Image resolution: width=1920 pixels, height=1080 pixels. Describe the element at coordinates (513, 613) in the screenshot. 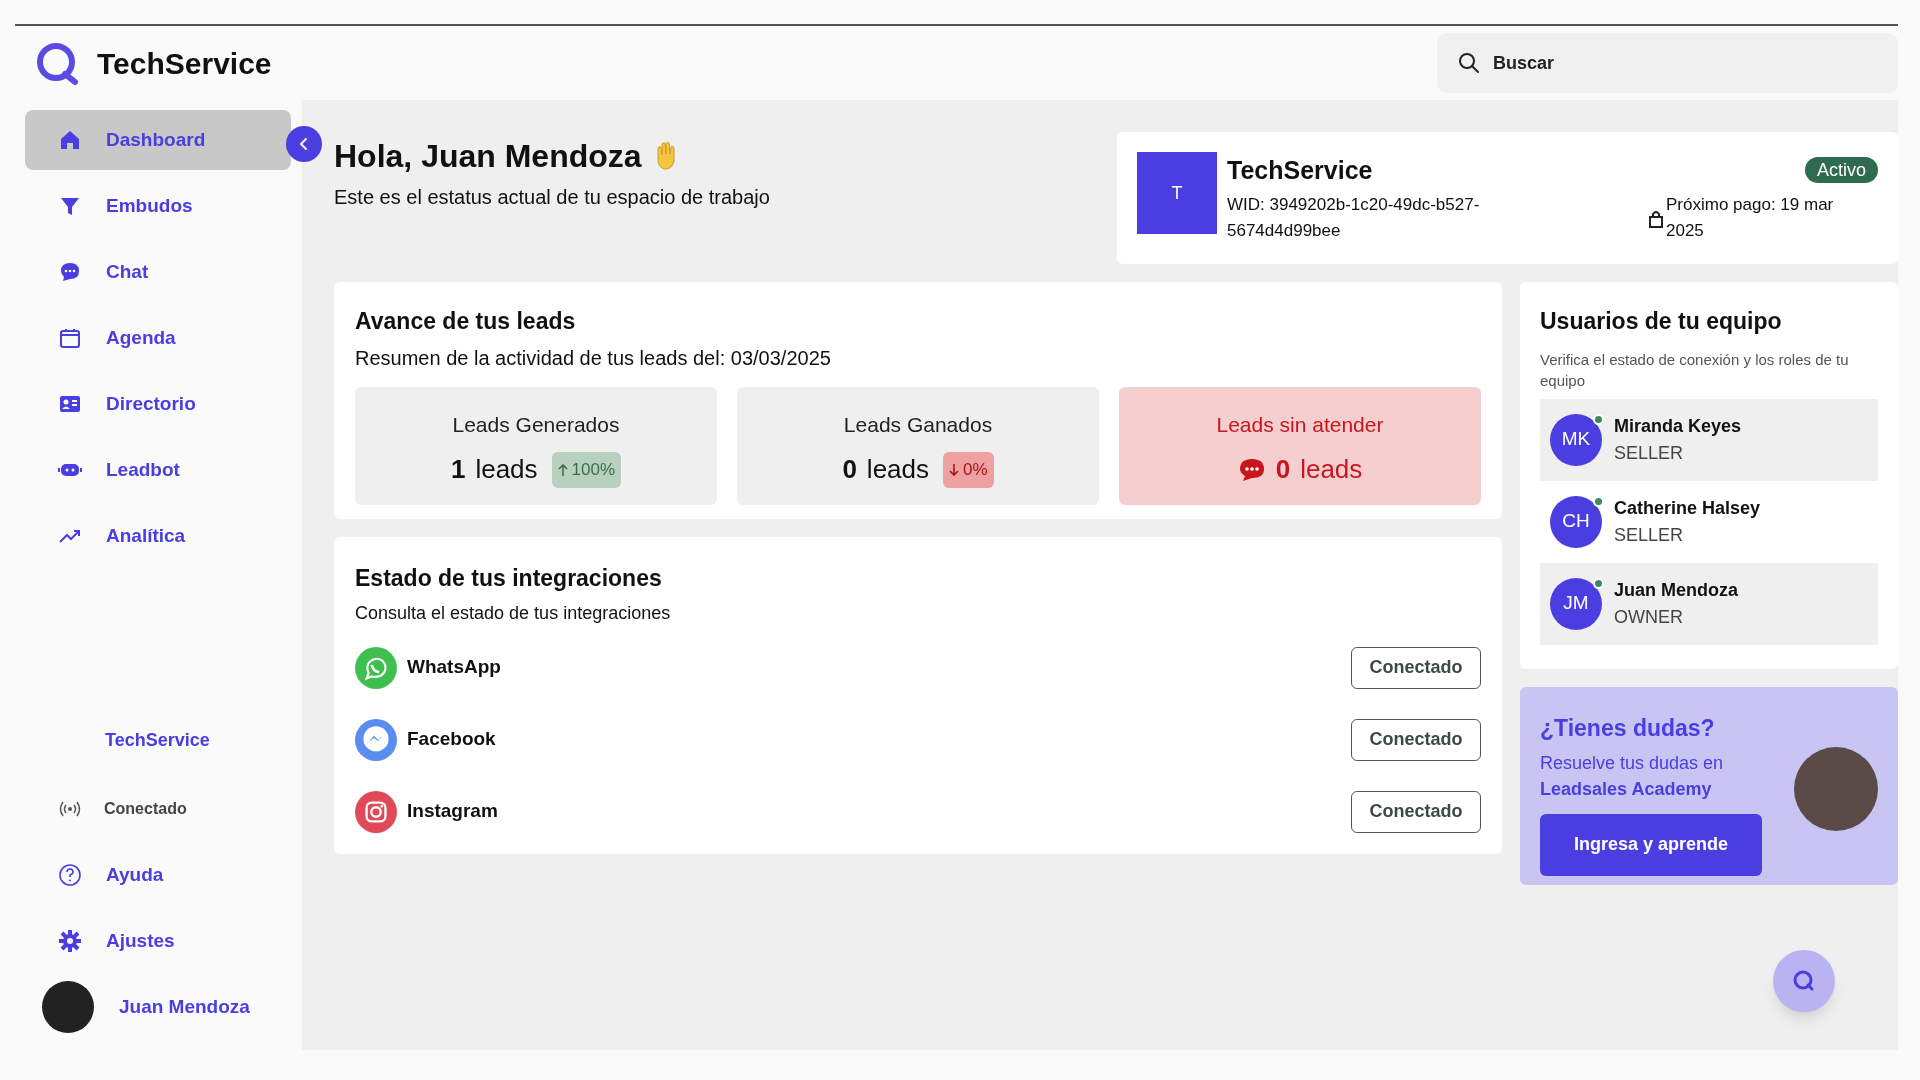

I see `section-subtitle: Consulta el estado de tus integraciones` at that location.